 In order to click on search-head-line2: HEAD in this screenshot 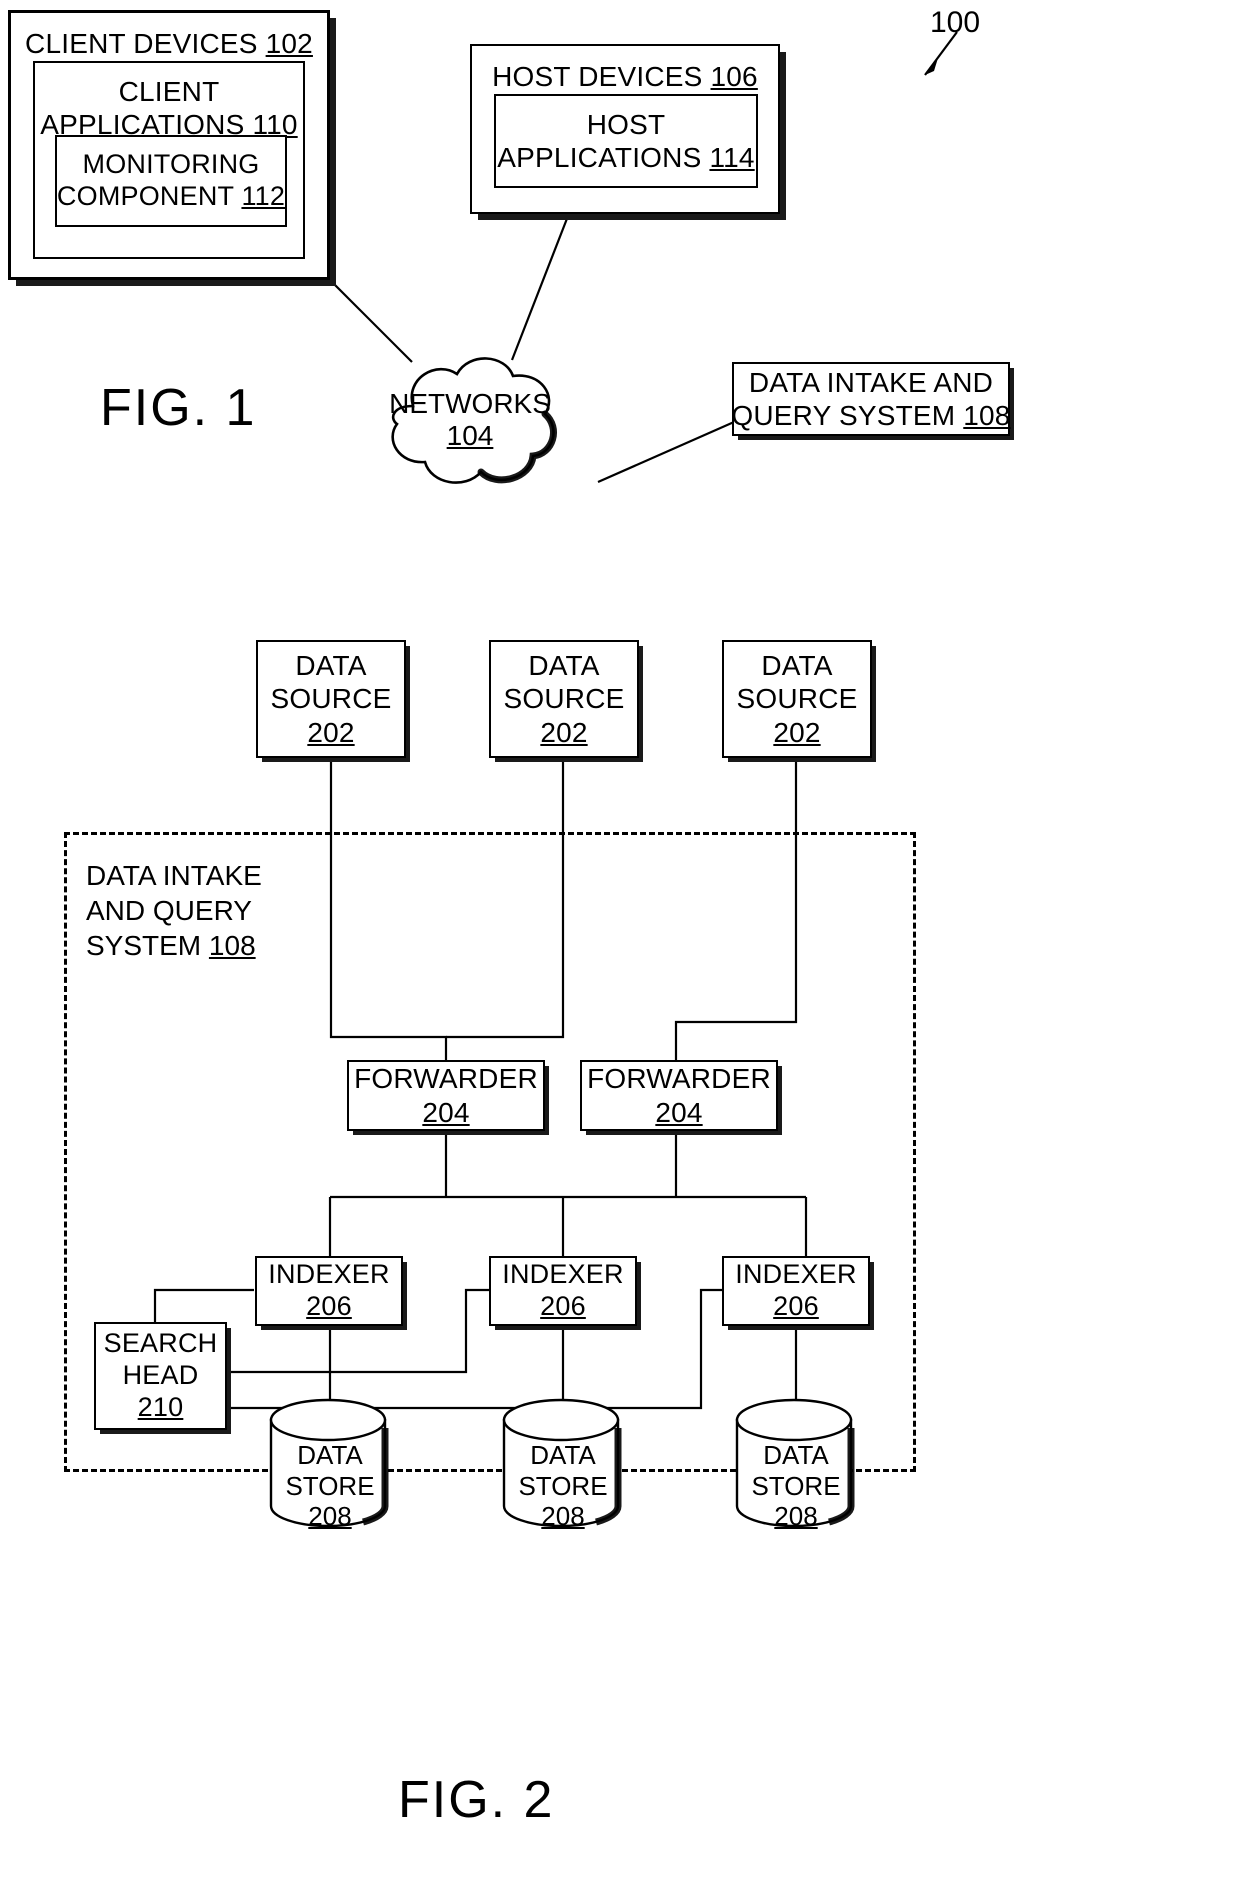, I will do `click(160, 1375)`.